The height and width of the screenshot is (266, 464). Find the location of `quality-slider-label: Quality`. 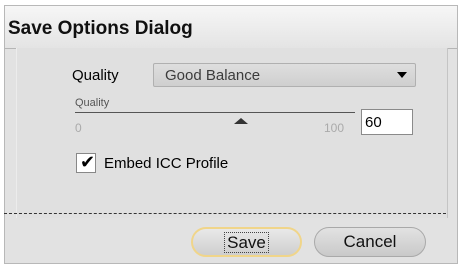

quality-slider-label: Quality is located at coordinates (92, 103).